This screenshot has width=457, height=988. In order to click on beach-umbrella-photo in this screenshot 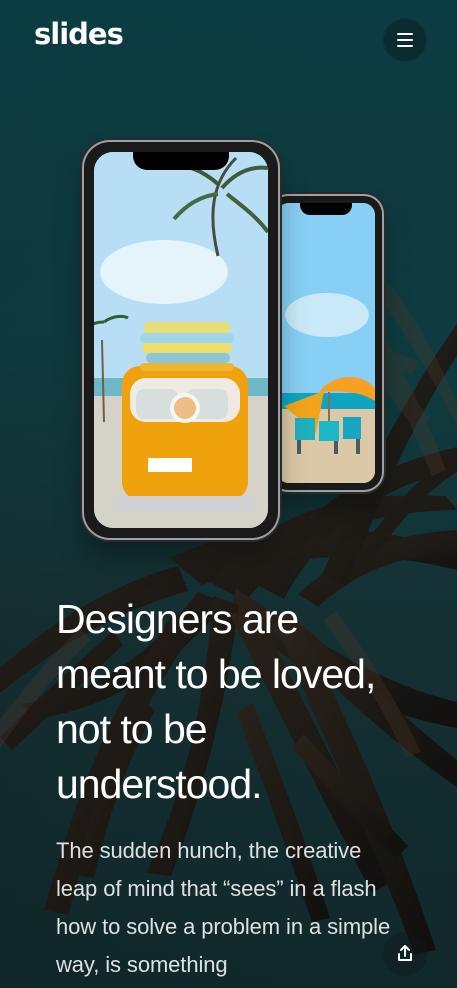, I will do `click(326, 343)`.